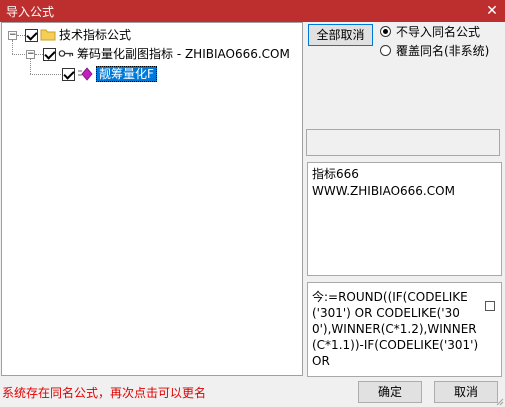 The image size is (505, 407). Describe the element at coordinates (385, 50) in the screenshot. I see `radio-overwrite-indicator` at that location.